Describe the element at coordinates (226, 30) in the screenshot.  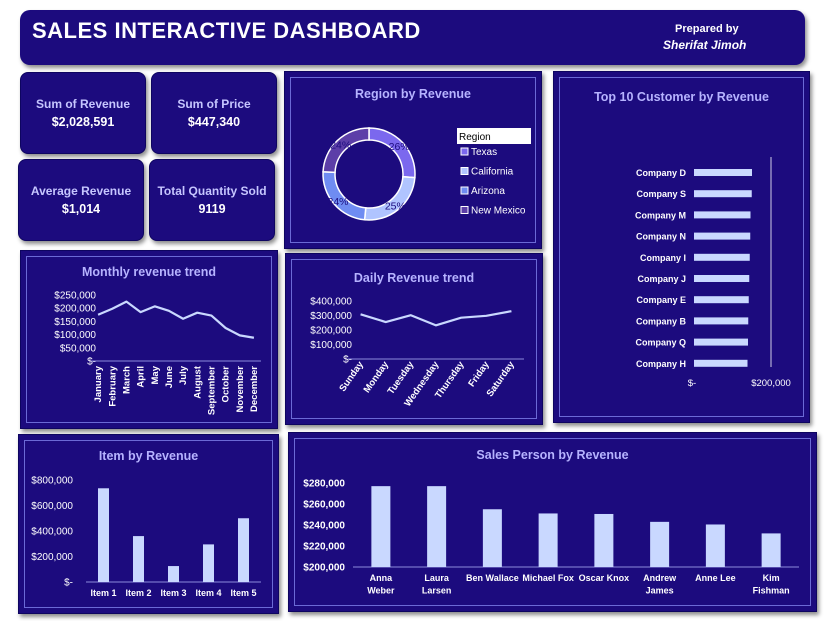
I see `dashboard-title: SALES INTERACTIVE DASHBOARD` at that location.